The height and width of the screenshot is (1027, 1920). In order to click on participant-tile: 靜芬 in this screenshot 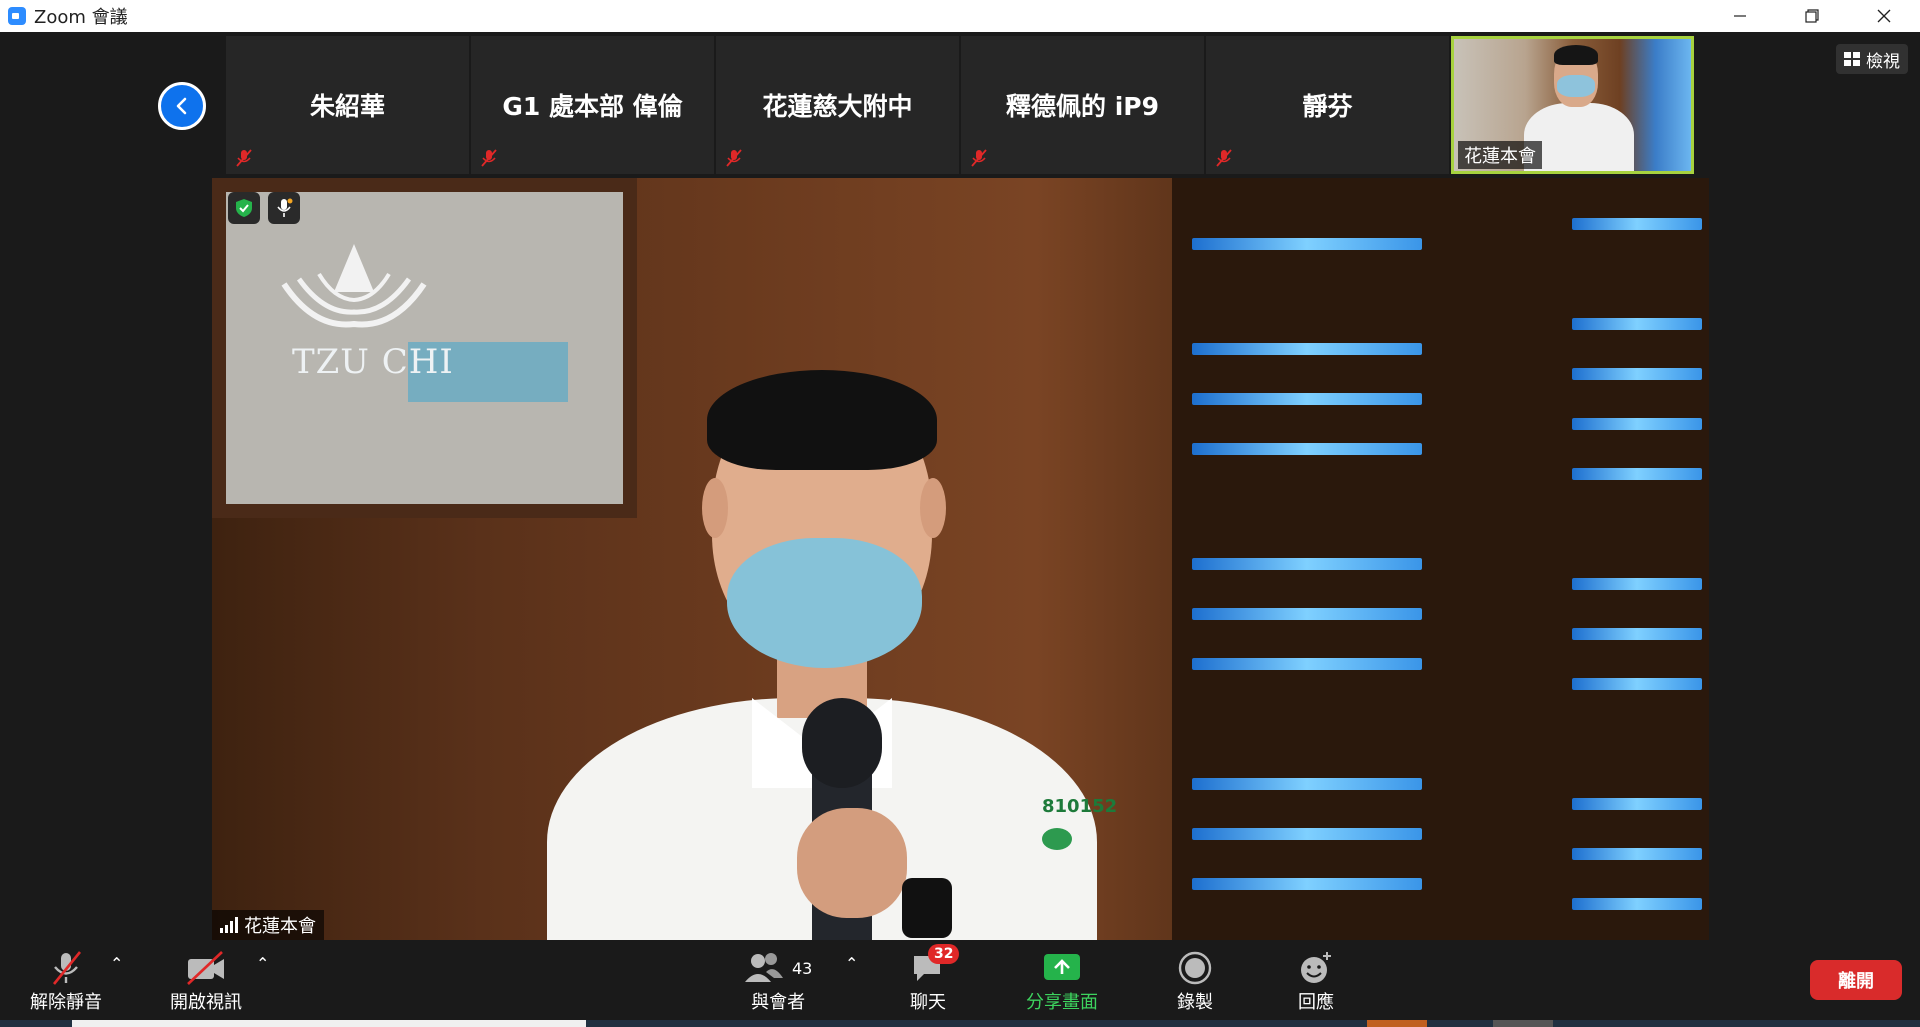, I will do `click(1327, 105)`.